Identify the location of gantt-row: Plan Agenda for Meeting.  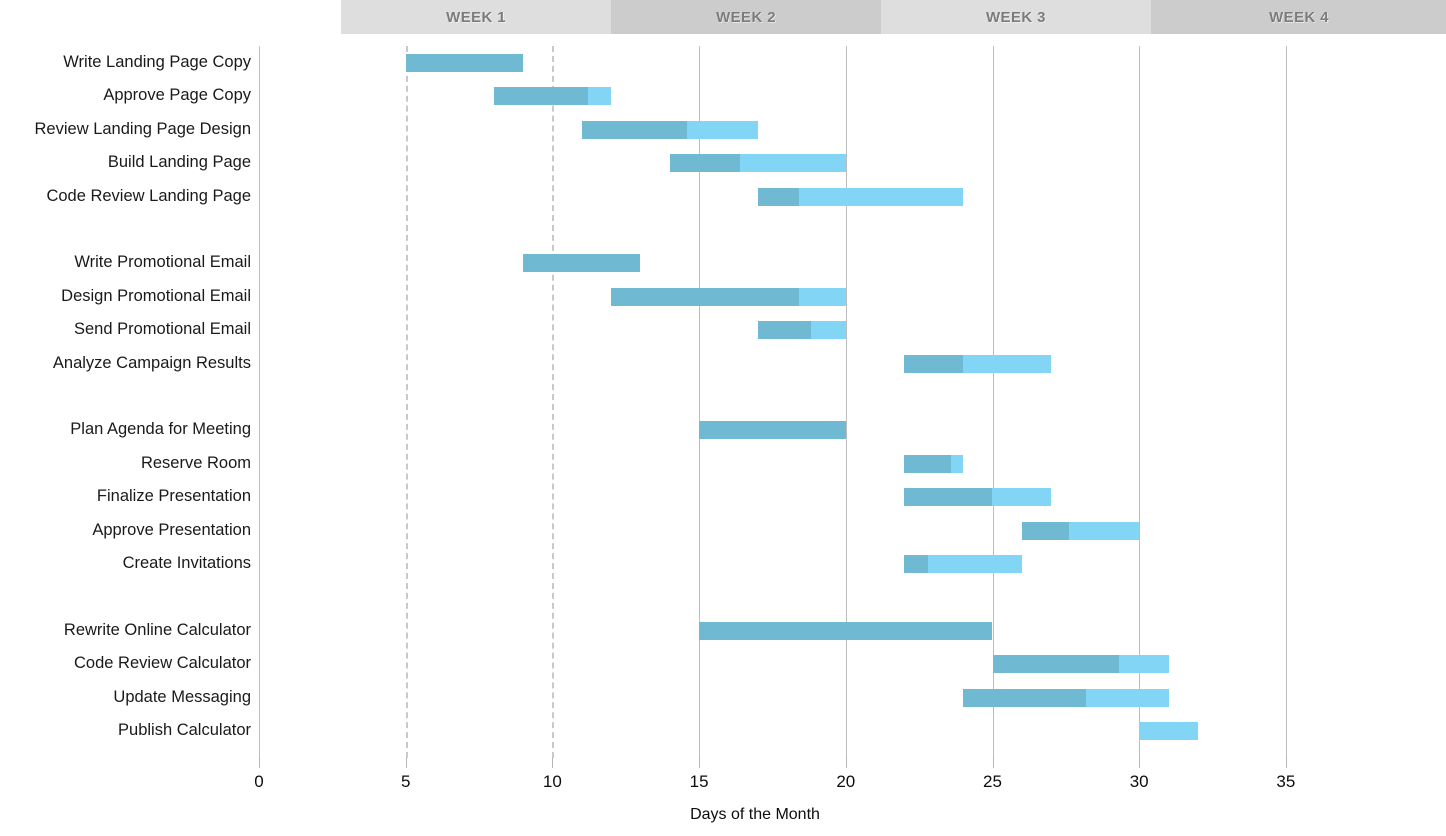
(758, 429).